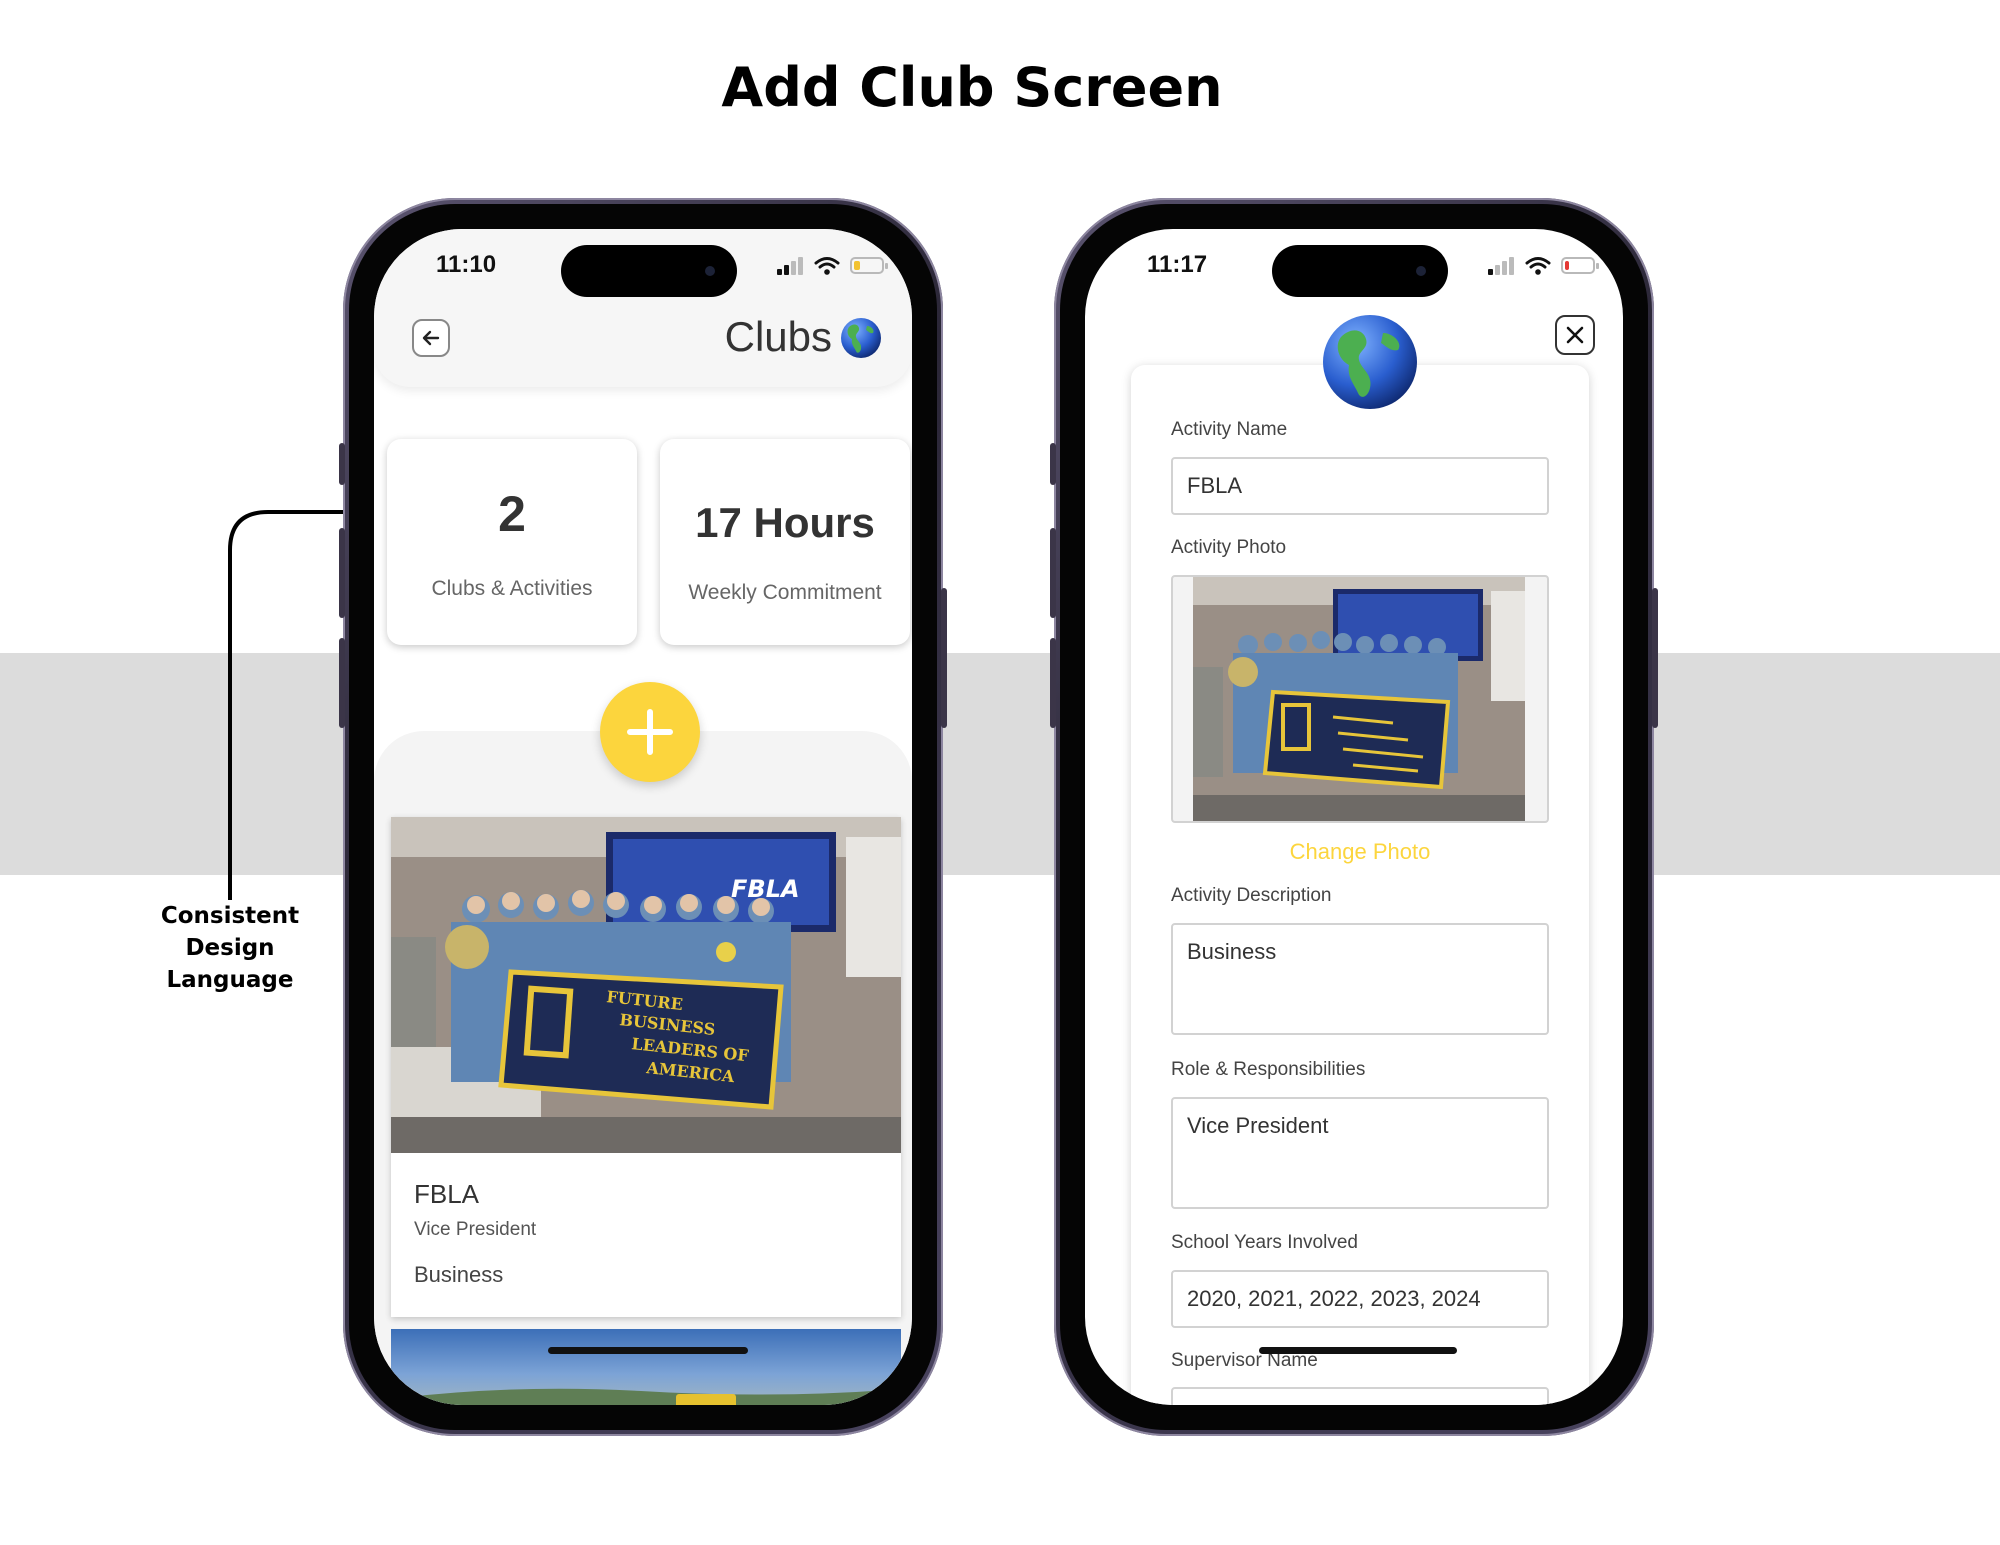  What do you see at coordinates (646, 985) in the screenshot?
I see `club-photo: FBLA FUTURE BUSINESS LEADERS OF AMERICA` at bounding box center [646, 985].